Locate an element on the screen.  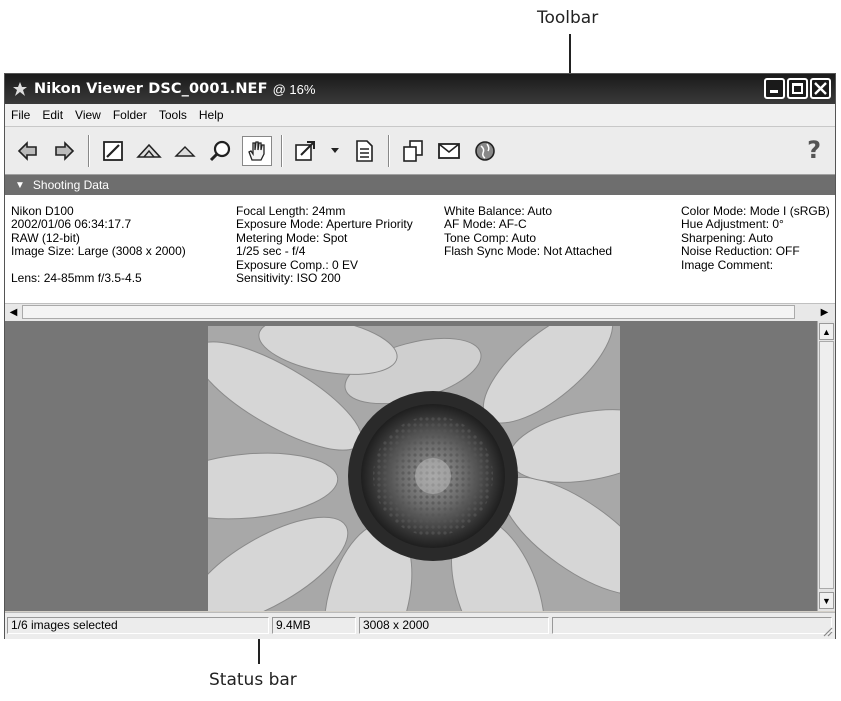
maximize-button is located at coordinates (797, 88).